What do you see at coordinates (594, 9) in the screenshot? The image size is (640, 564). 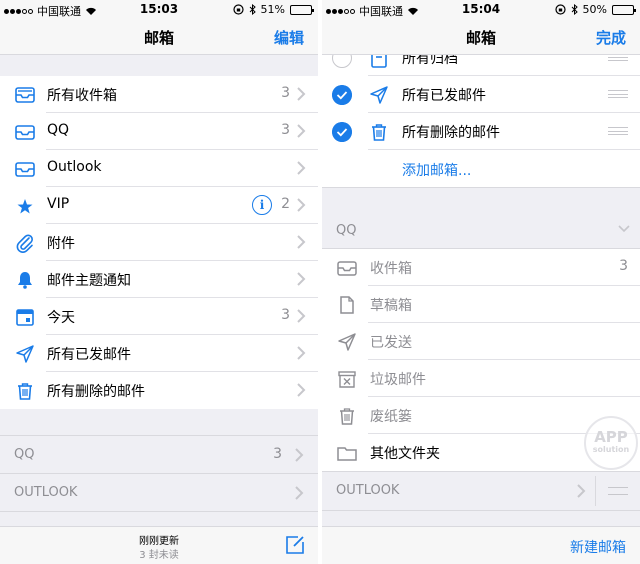 I see `battery-percent: 50%` at bounding box center [594, 9].